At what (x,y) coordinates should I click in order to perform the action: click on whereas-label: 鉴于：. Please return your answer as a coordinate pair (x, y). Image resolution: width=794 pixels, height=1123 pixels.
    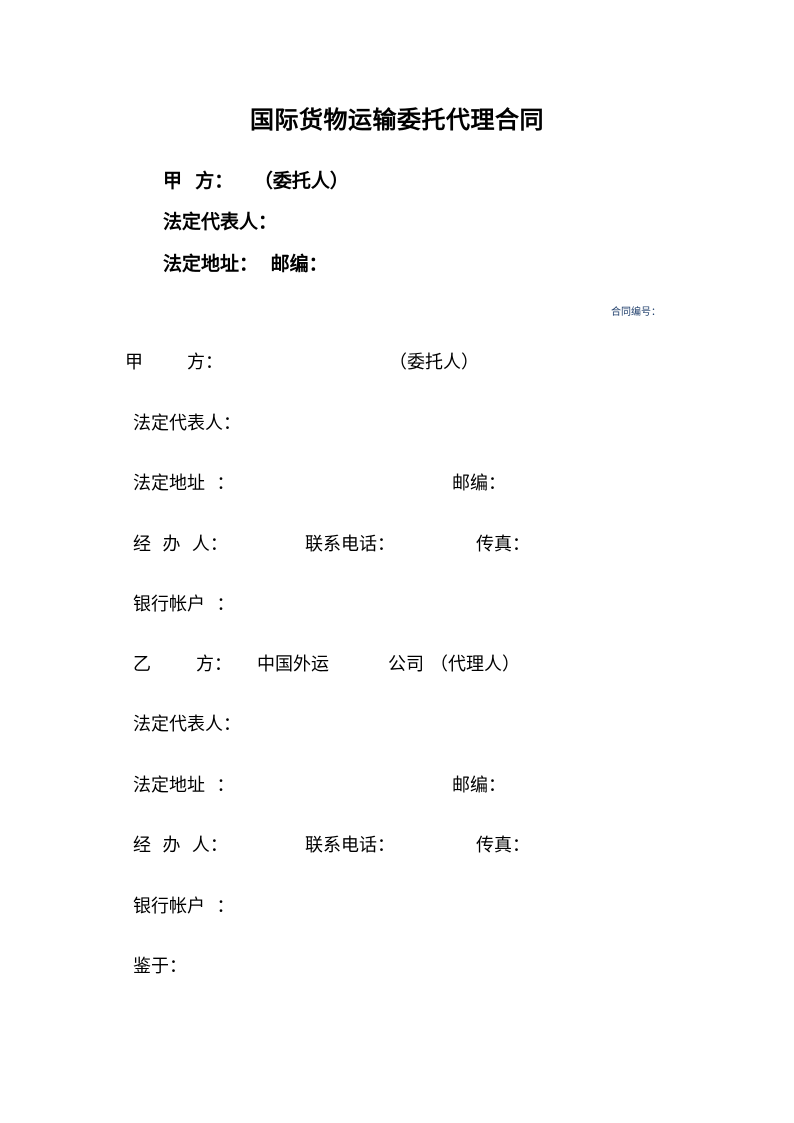
    Looking at the image, I should click on (160, 966).